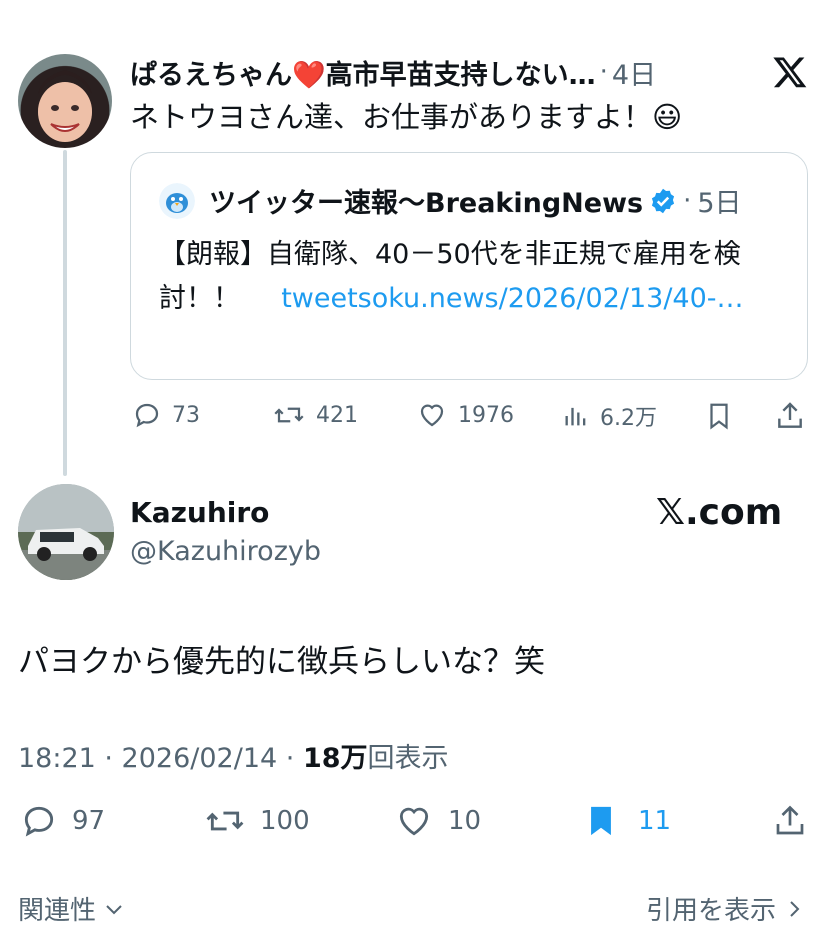 Image resolution: width=828 pixels, height=937 pixels. Describe the element at coordinates (795, 908) in the screenshot. I see `chevron-right-icon` at that location.